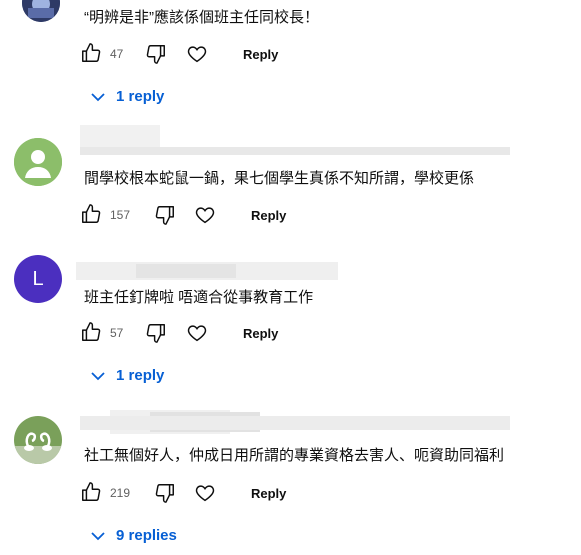 Image resolution: width=581 pixels, height=555 pixels. I want to click on default-user-icon, so click(38, 162).